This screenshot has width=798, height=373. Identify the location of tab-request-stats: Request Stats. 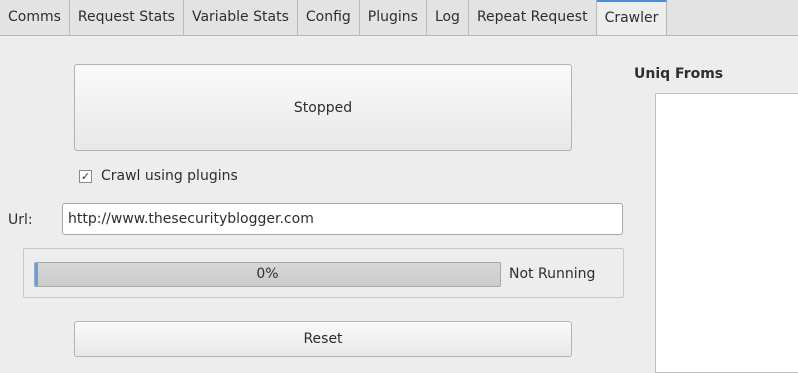
(127, 17).